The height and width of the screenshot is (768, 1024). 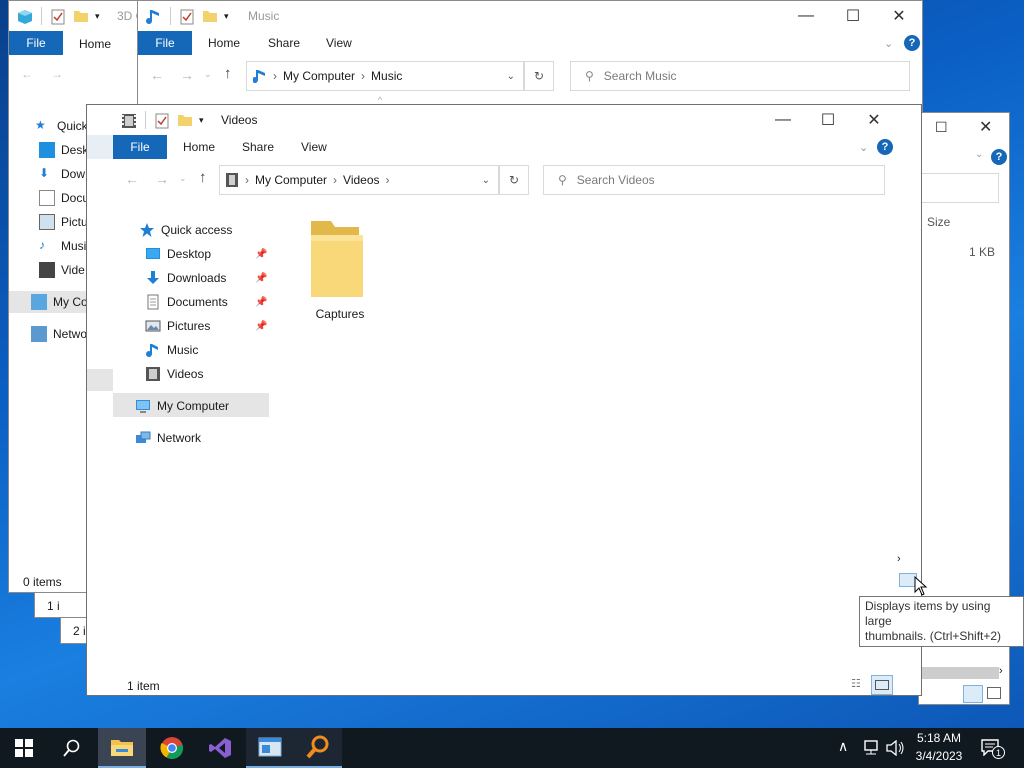 What do you see at coordinates (64, 198) in the screenshot?
I see `nav-documents: Docu` at bounding box center [64, 198].